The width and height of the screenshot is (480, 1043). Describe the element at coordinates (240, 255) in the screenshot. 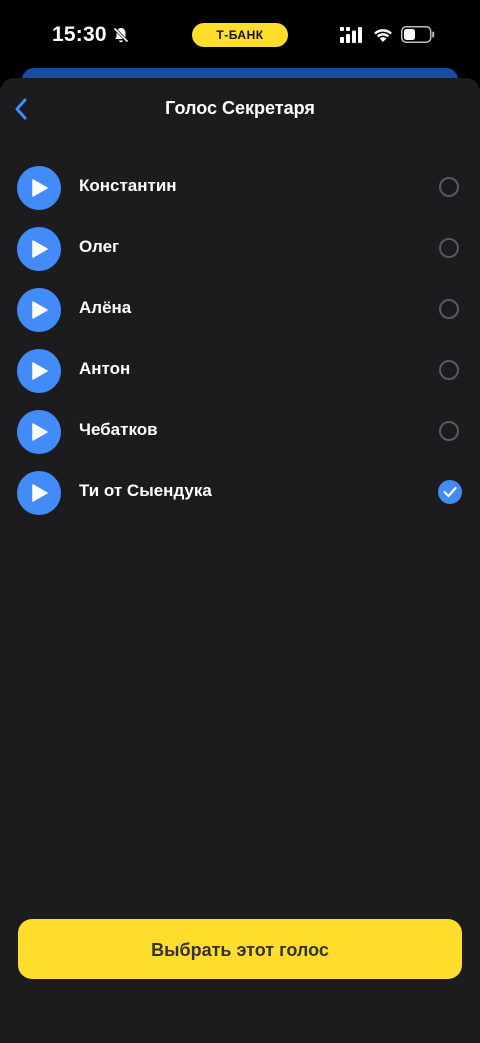

I see `voice-item: Олег` at that location.